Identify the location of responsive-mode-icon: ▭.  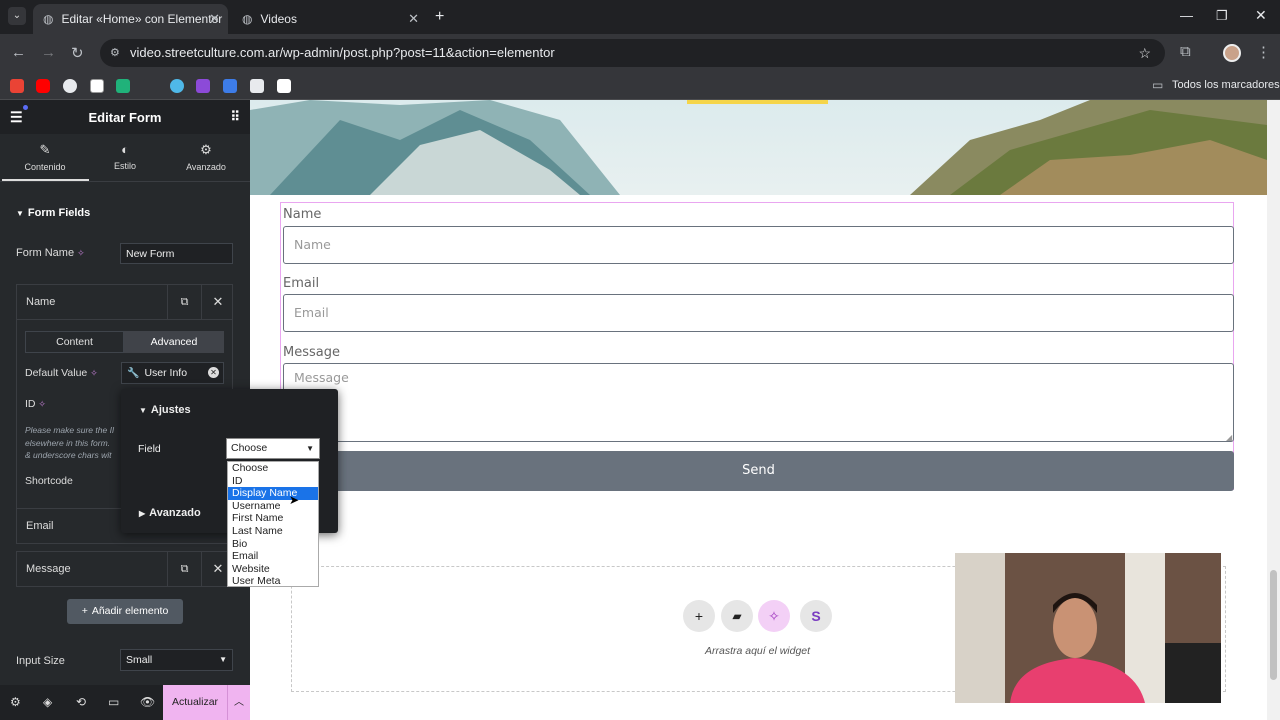
(113, 702).